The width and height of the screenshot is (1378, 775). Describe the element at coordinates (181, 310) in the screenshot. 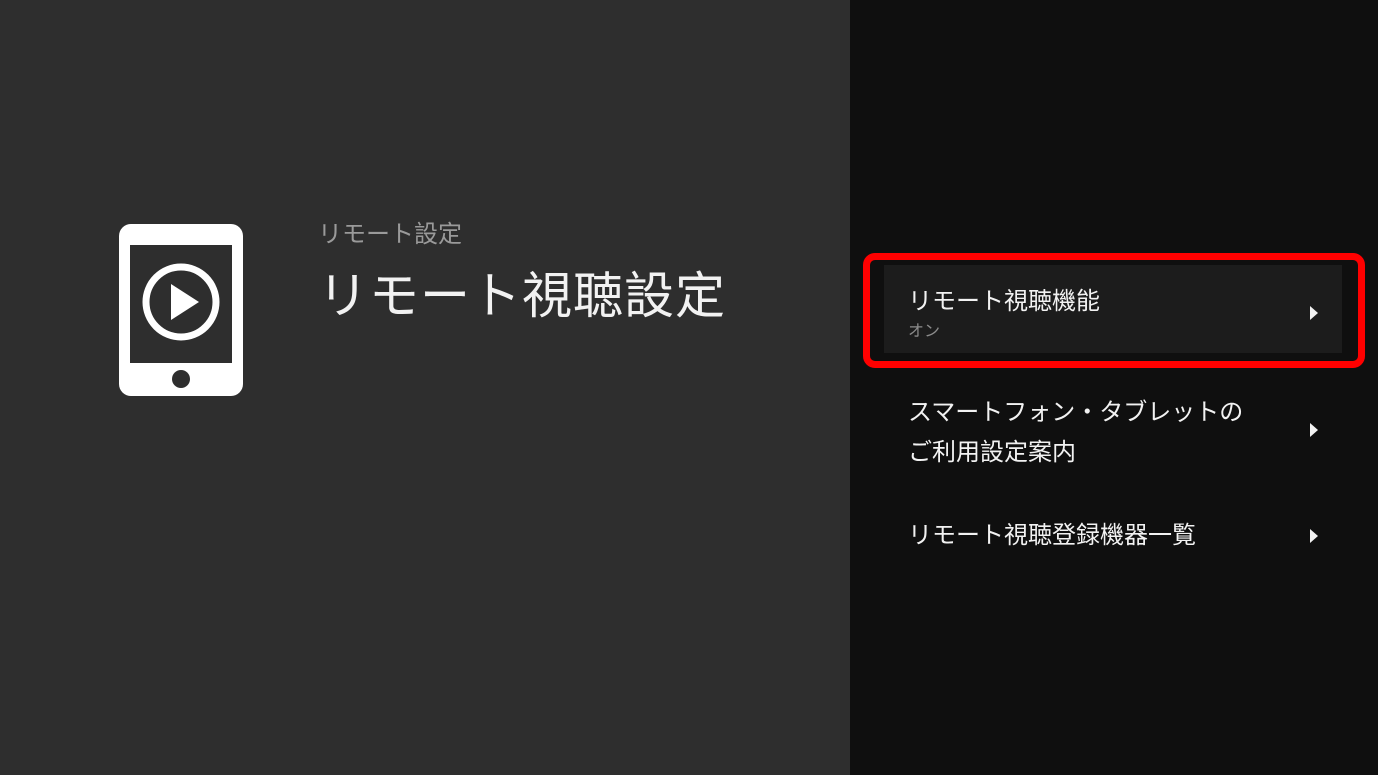

I see `tablet-play-icon` at that location.